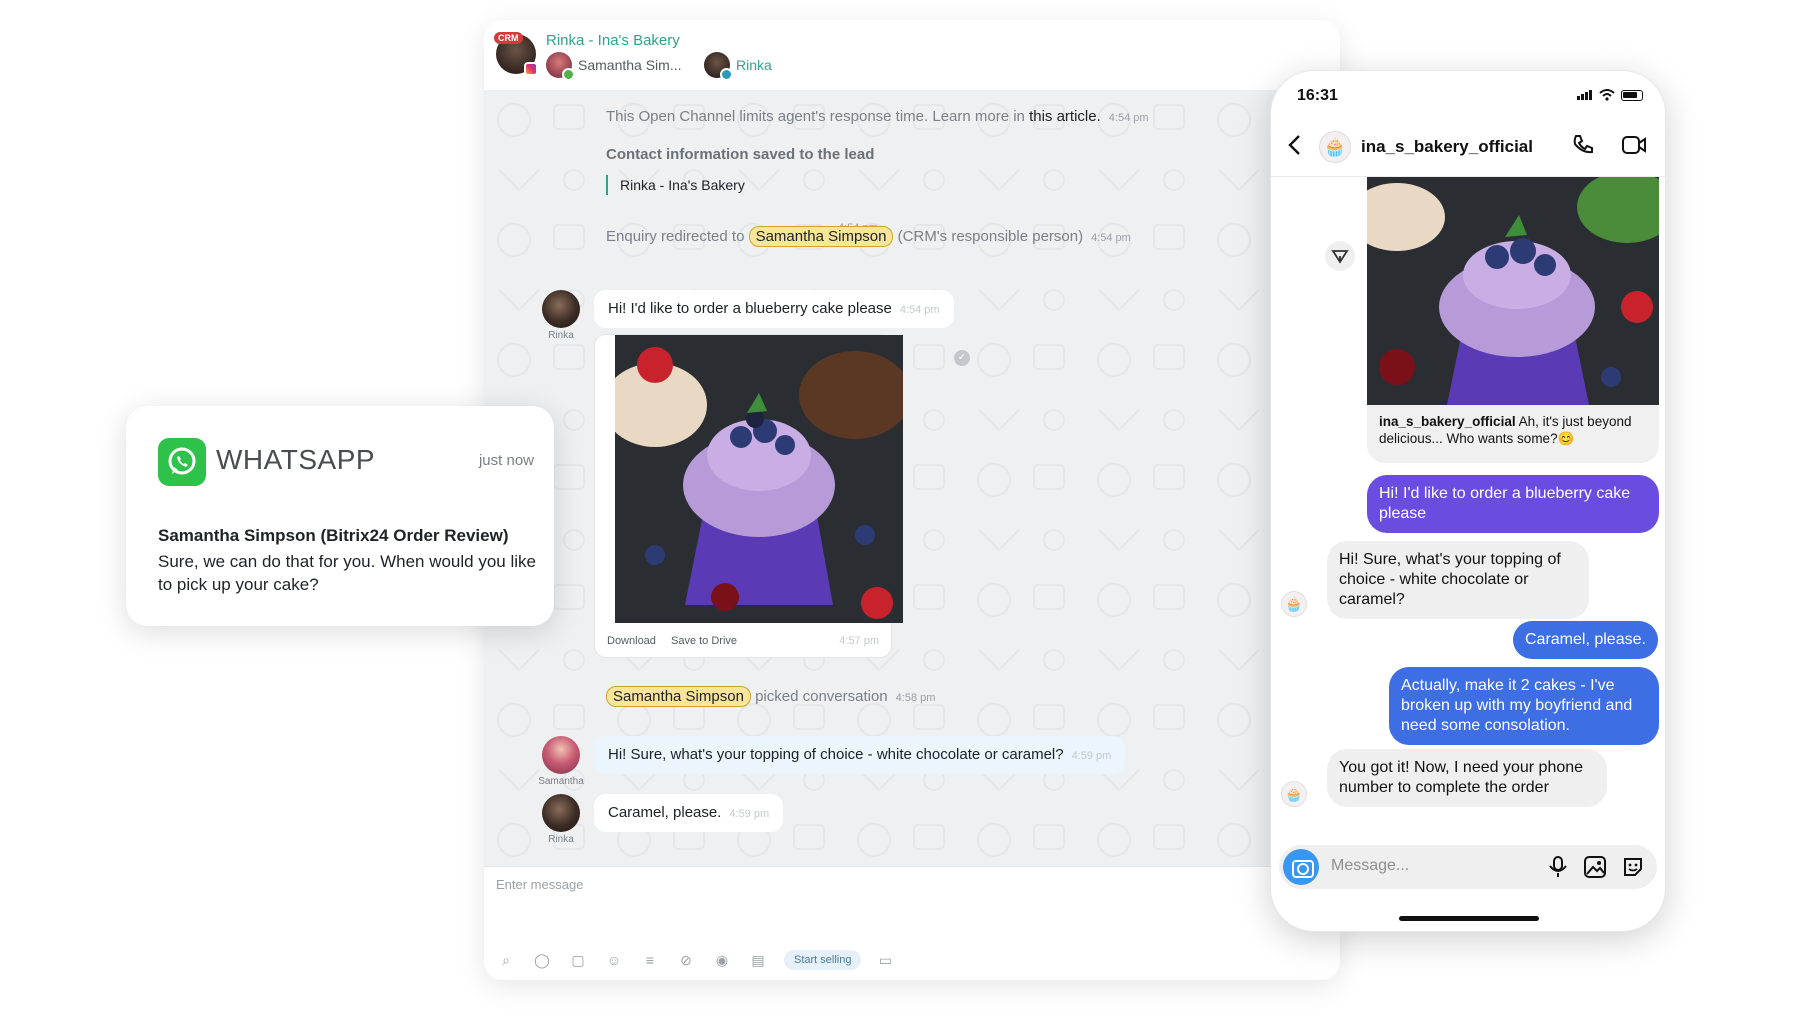  What do you see at coordinates (722, 960) in the screenshot?
I see `payment-icon: ◉` at bounding box center [722, 960].